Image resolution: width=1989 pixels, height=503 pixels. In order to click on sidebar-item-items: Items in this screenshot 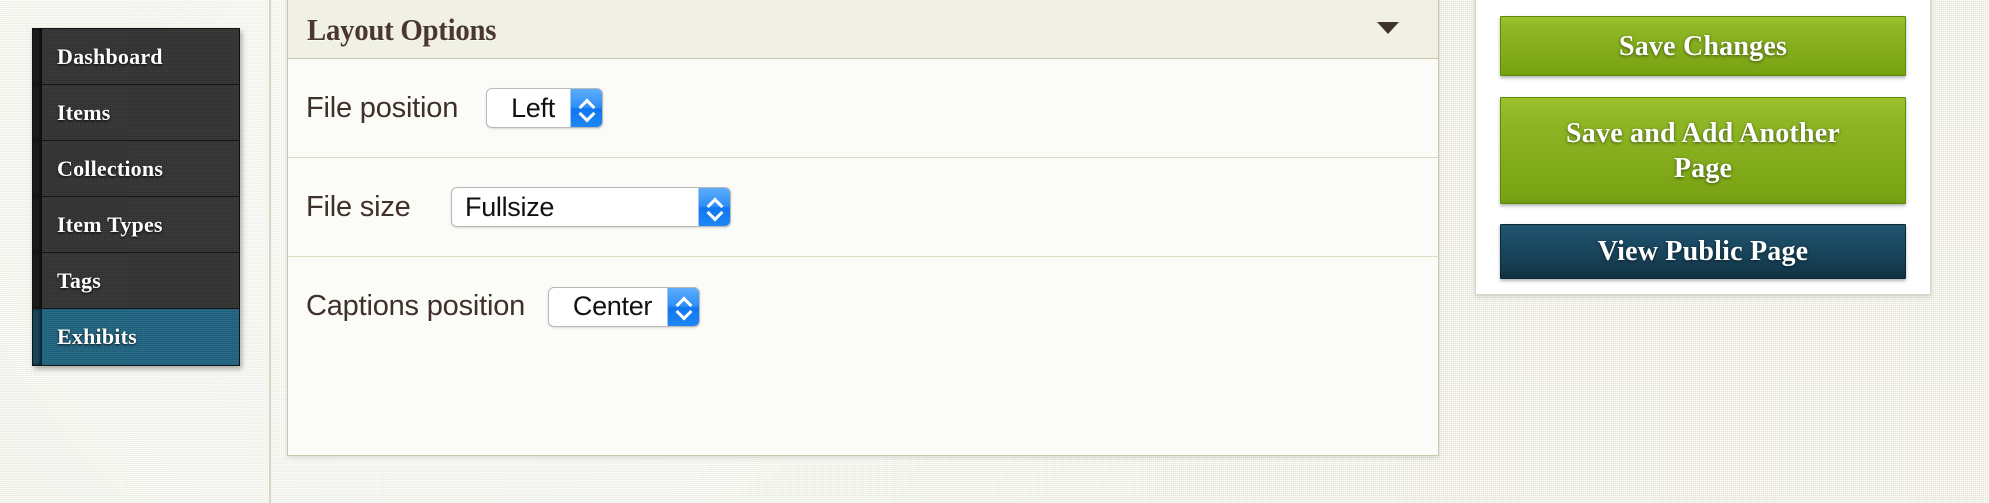, I will do `click(136, 113)`.